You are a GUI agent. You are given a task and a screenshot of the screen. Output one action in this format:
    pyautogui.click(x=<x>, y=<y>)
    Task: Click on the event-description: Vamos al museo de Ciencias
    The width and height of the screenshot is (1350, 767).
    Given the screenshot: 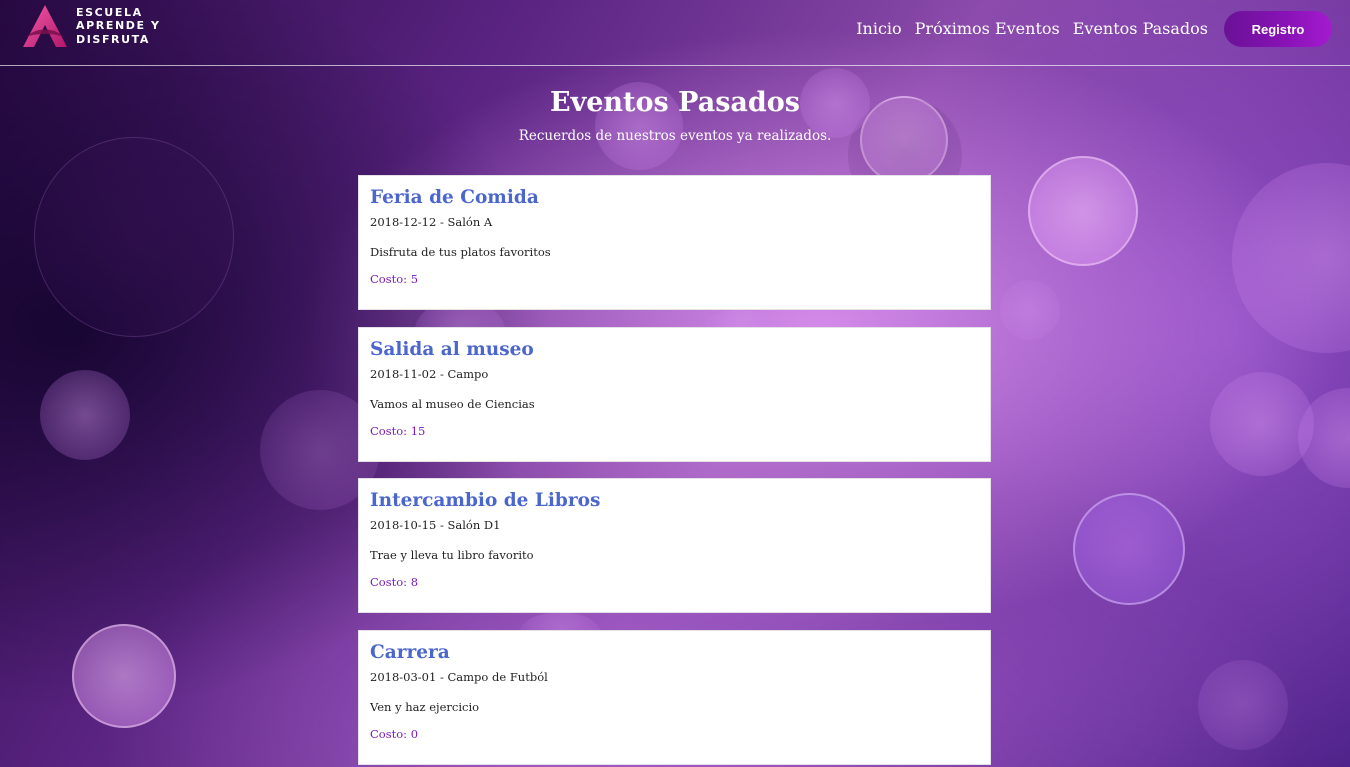 What is the action you would take?
    pyautogui.click(x=452, y=403)
    